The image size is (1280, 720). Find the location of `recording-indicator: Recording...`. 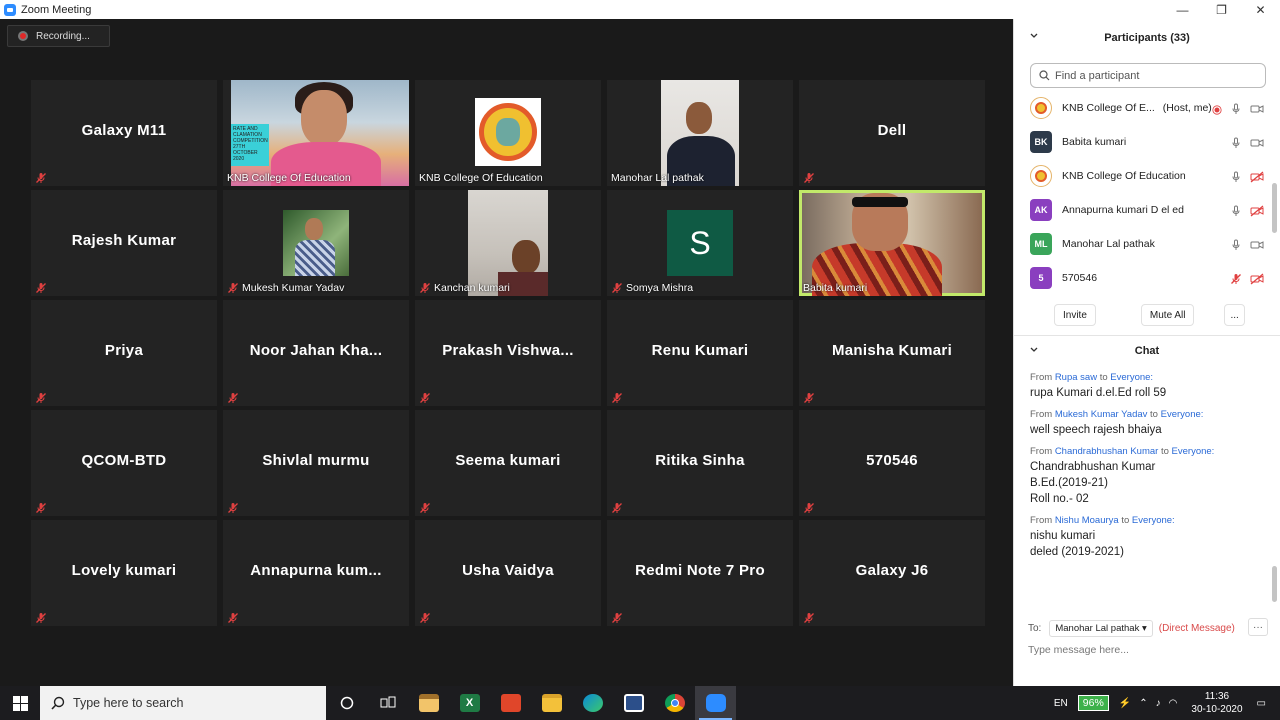

recording-indicator: Recording... is located at coordinates (58, 36).